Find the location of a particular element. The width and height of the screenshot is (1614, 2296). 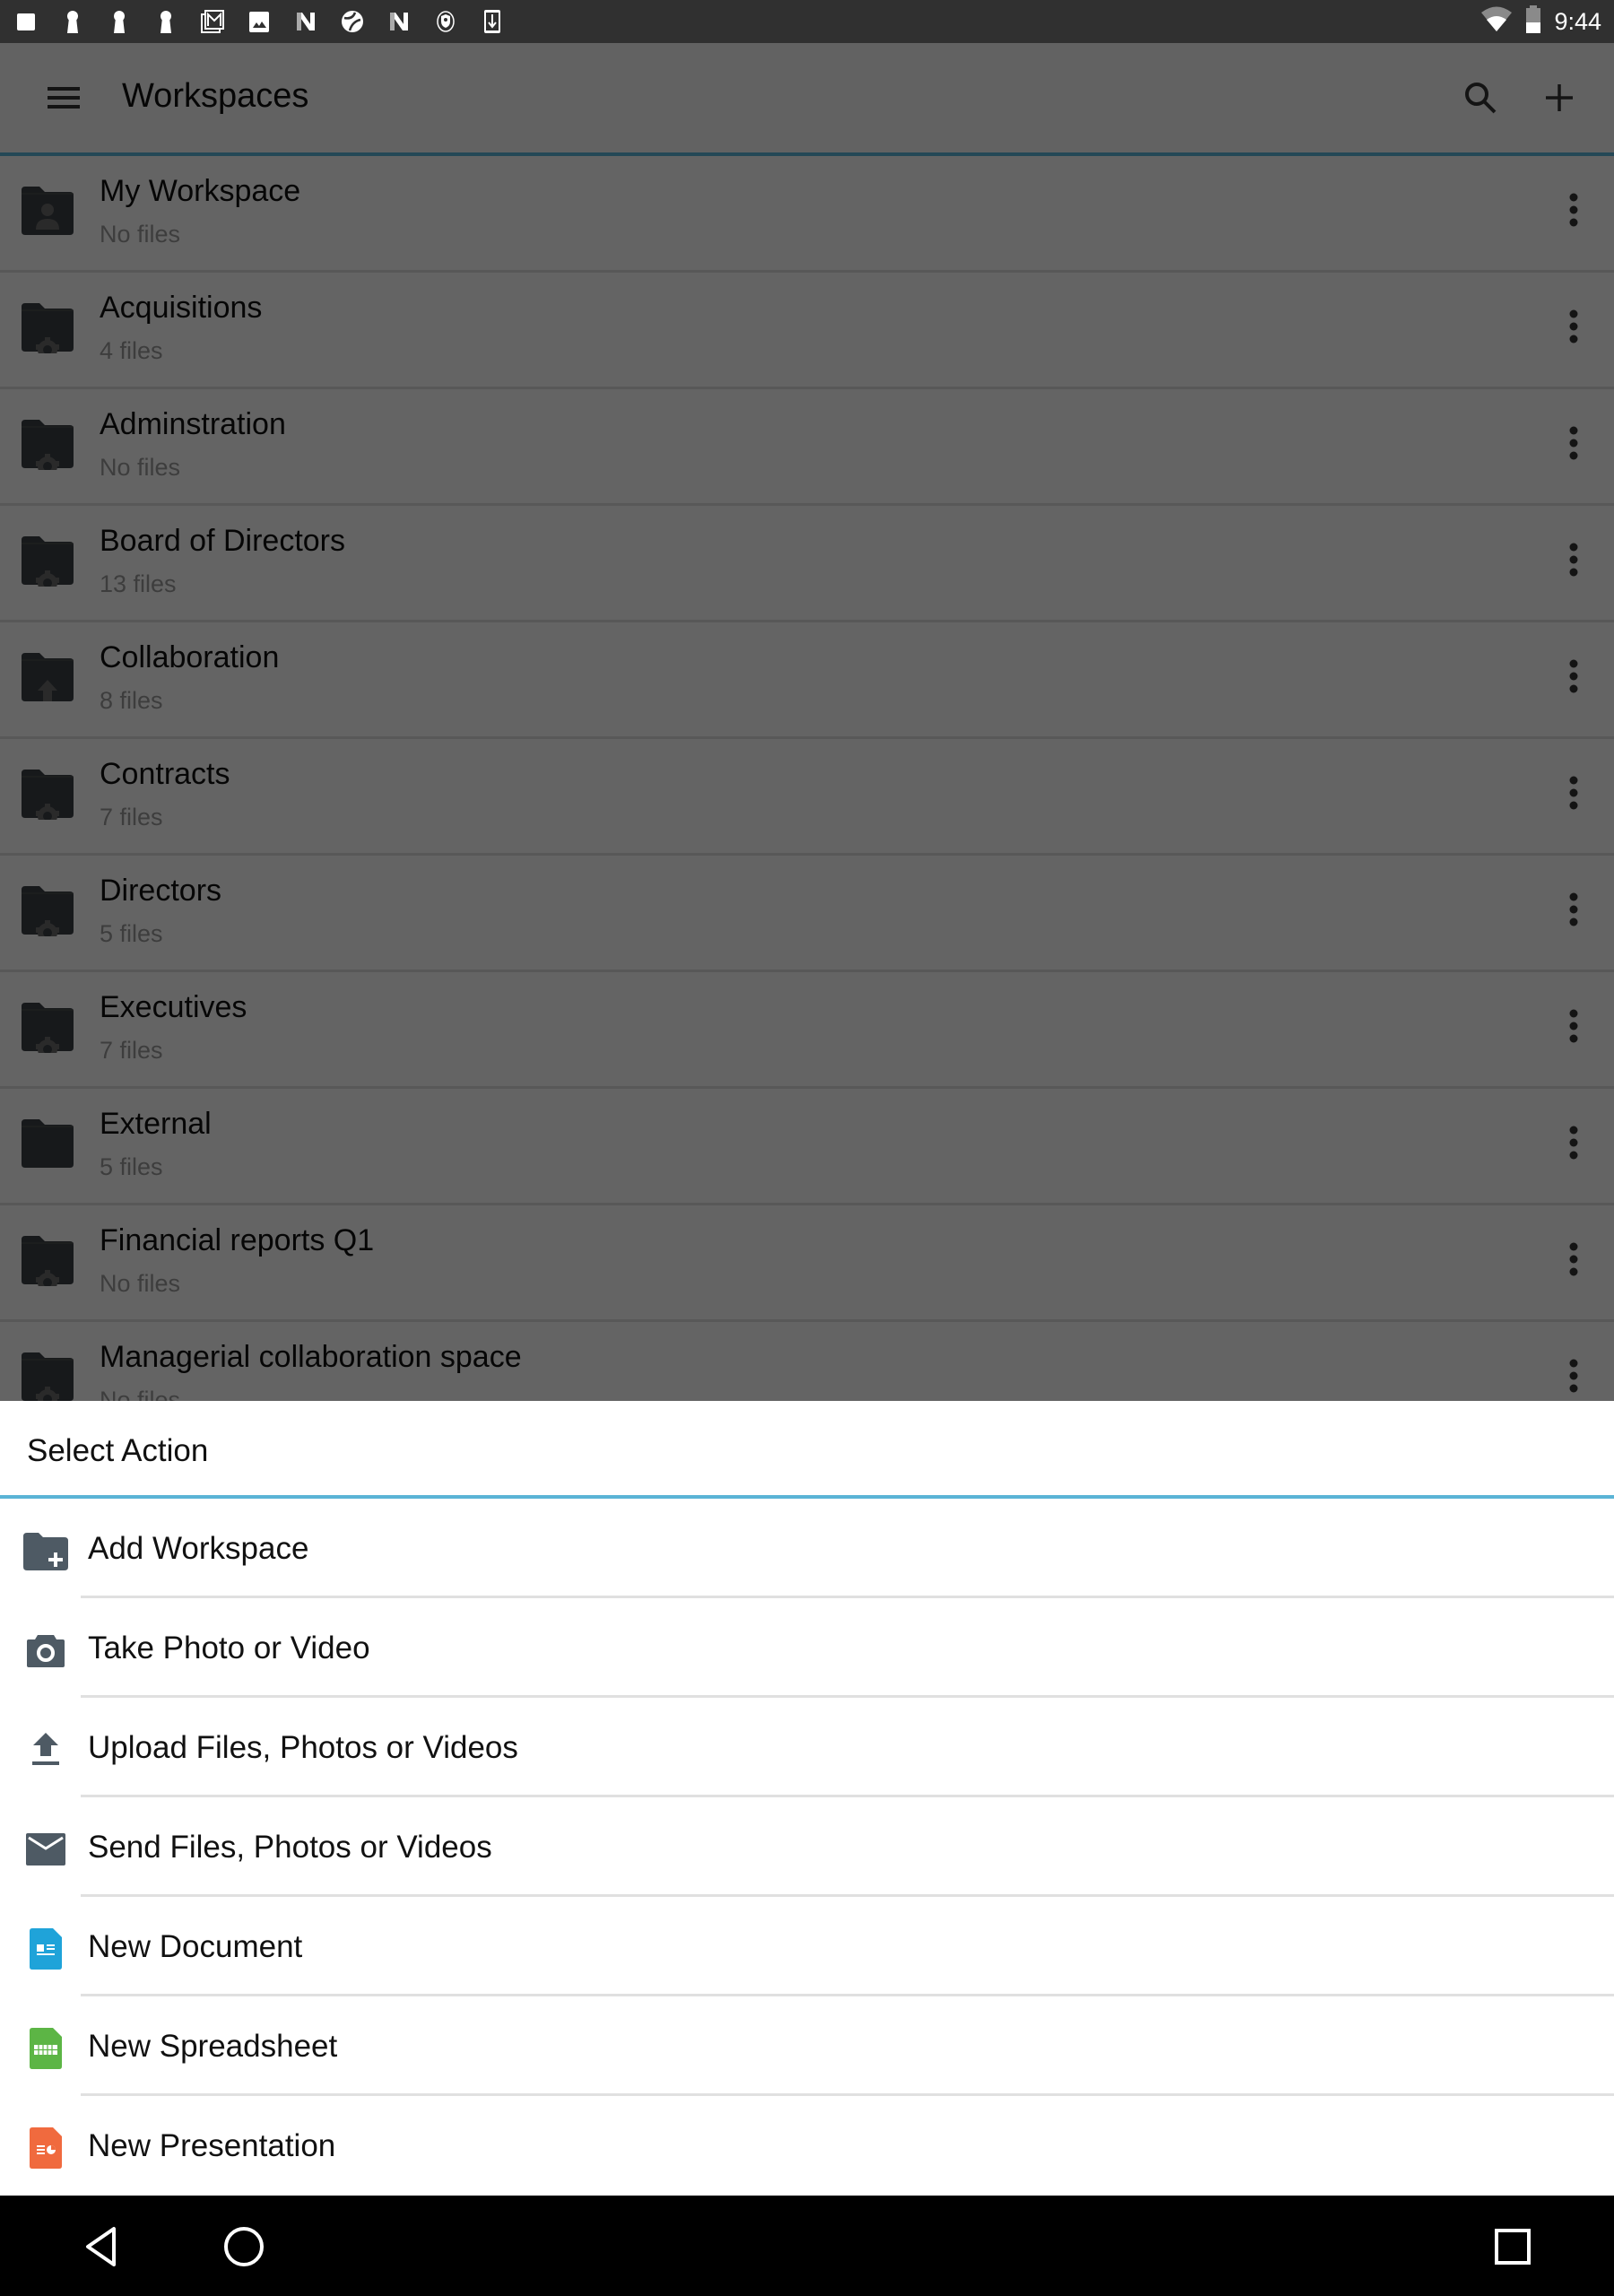

status-bar: 9:44 is located at coordinates (807, 21).